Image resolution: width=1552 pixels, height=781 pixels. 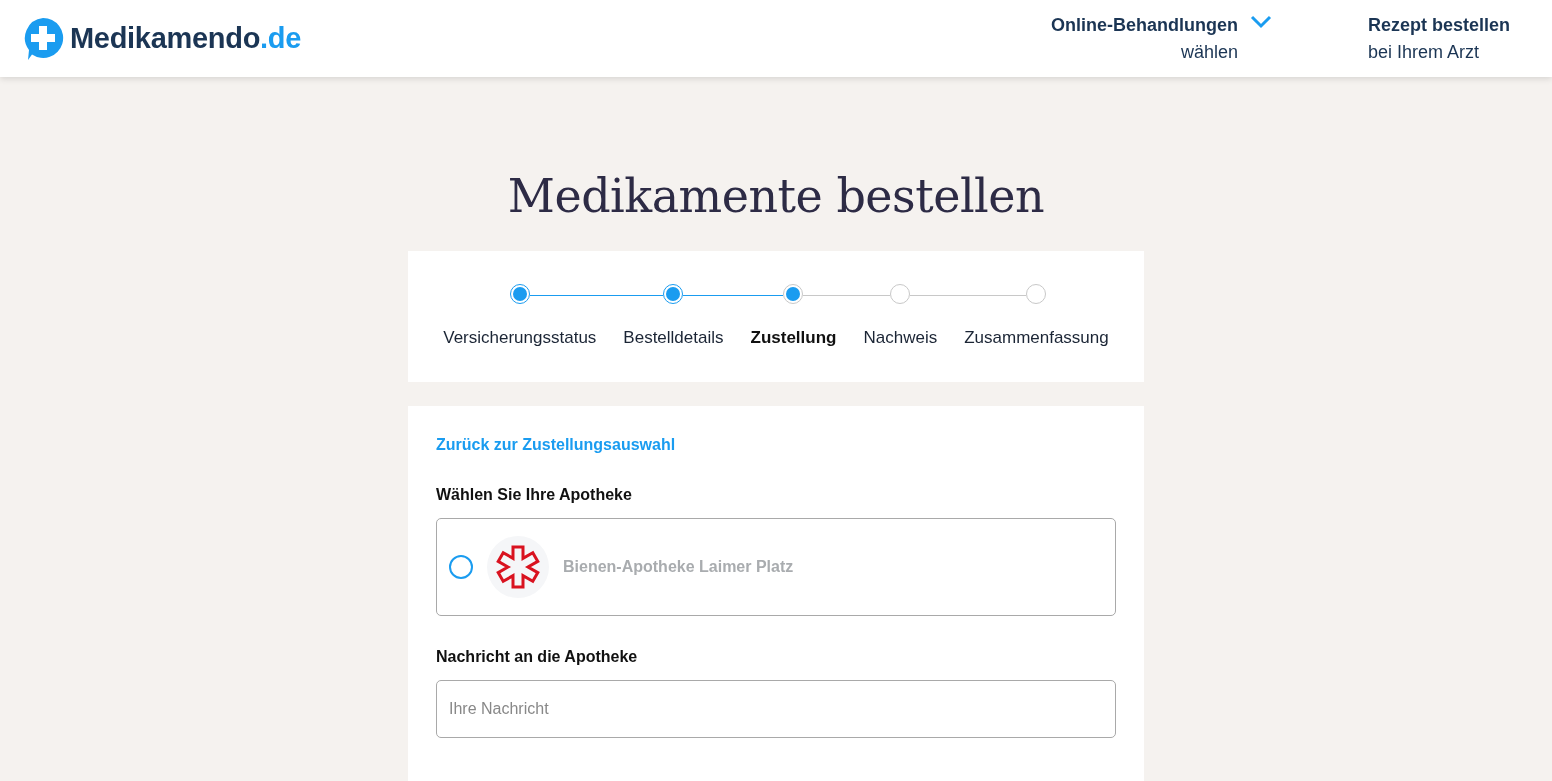 I want to click on step-label: Zustellung, so click(x=793, y=338).